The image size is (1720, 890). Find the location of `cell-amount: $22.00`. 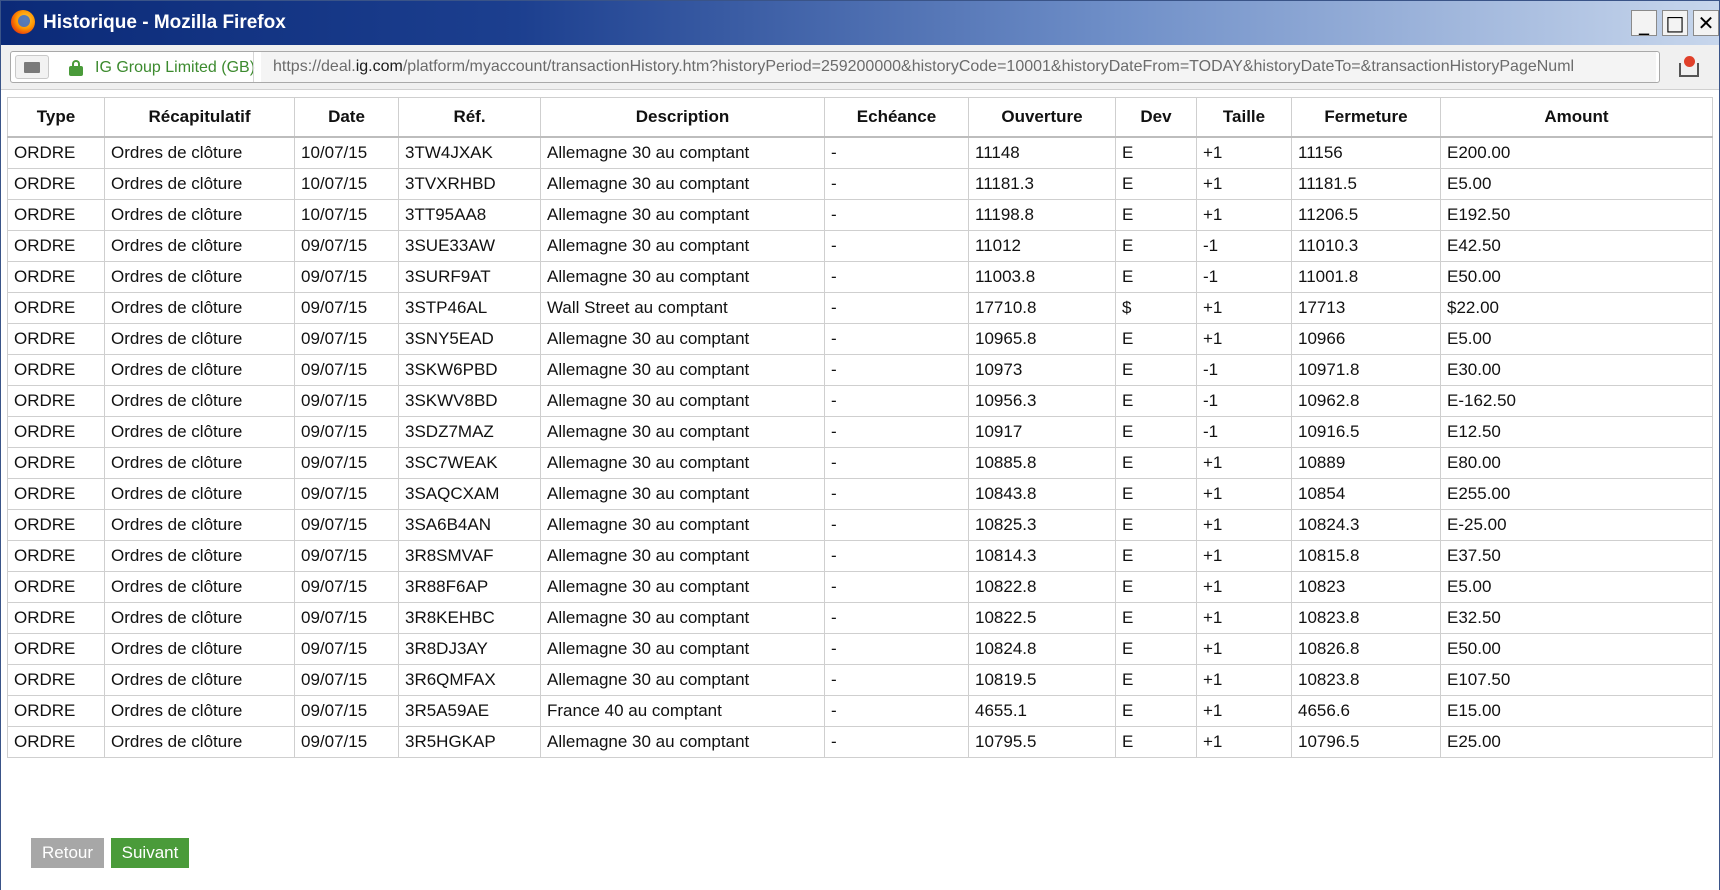

cell-amount: $22.00 is located at coordinates (1576, 308).